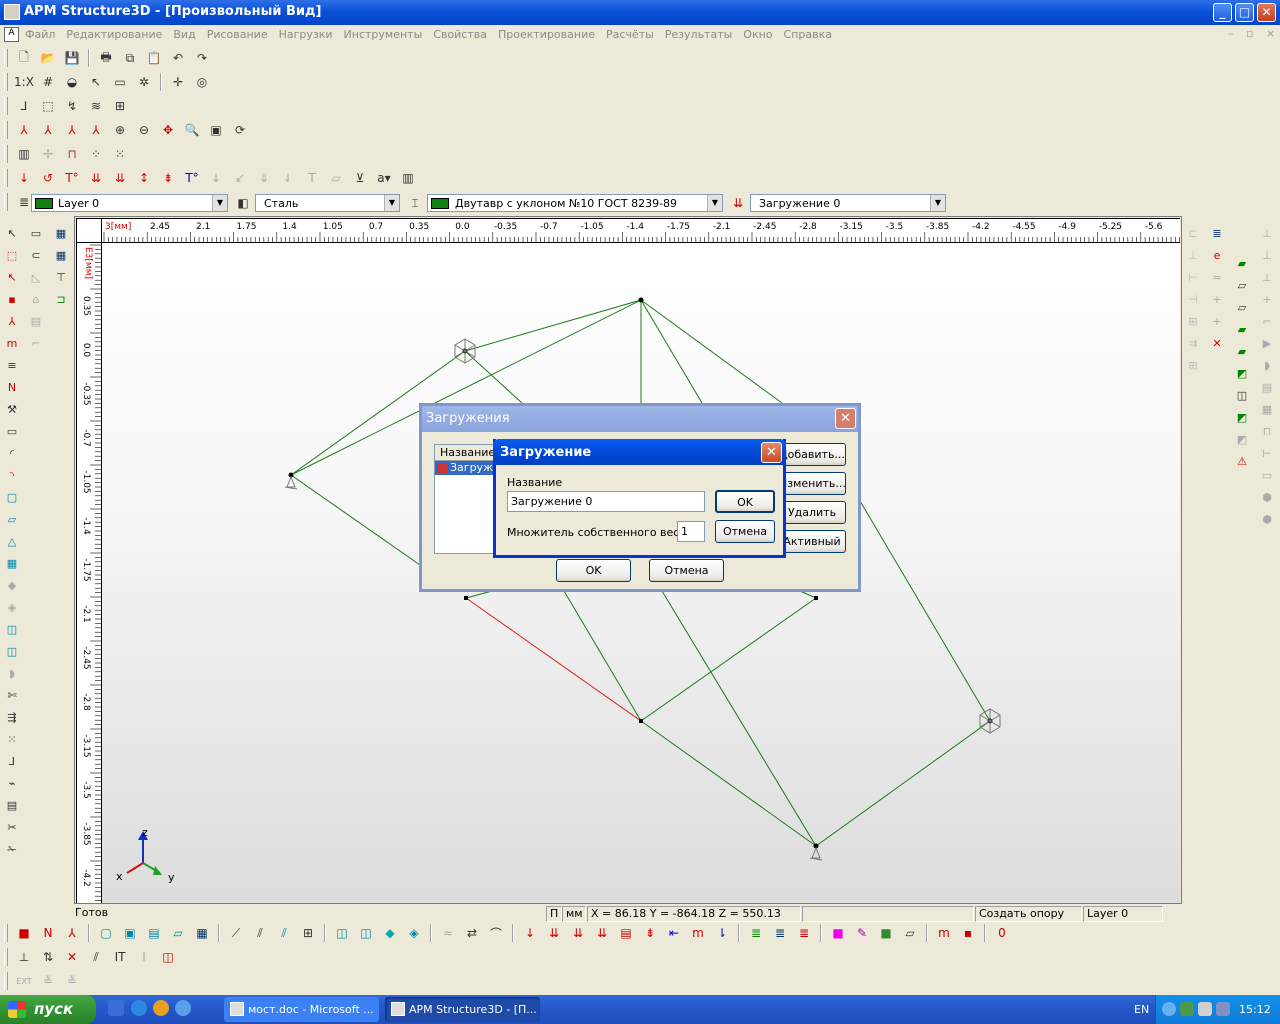 The height and width of the screenshot is (1024, 1280). What do you see at coordinates (1249, 33) in the screenshot?
I see `mdi-restore-icon: ▫` at bounding box center [1249, 33].